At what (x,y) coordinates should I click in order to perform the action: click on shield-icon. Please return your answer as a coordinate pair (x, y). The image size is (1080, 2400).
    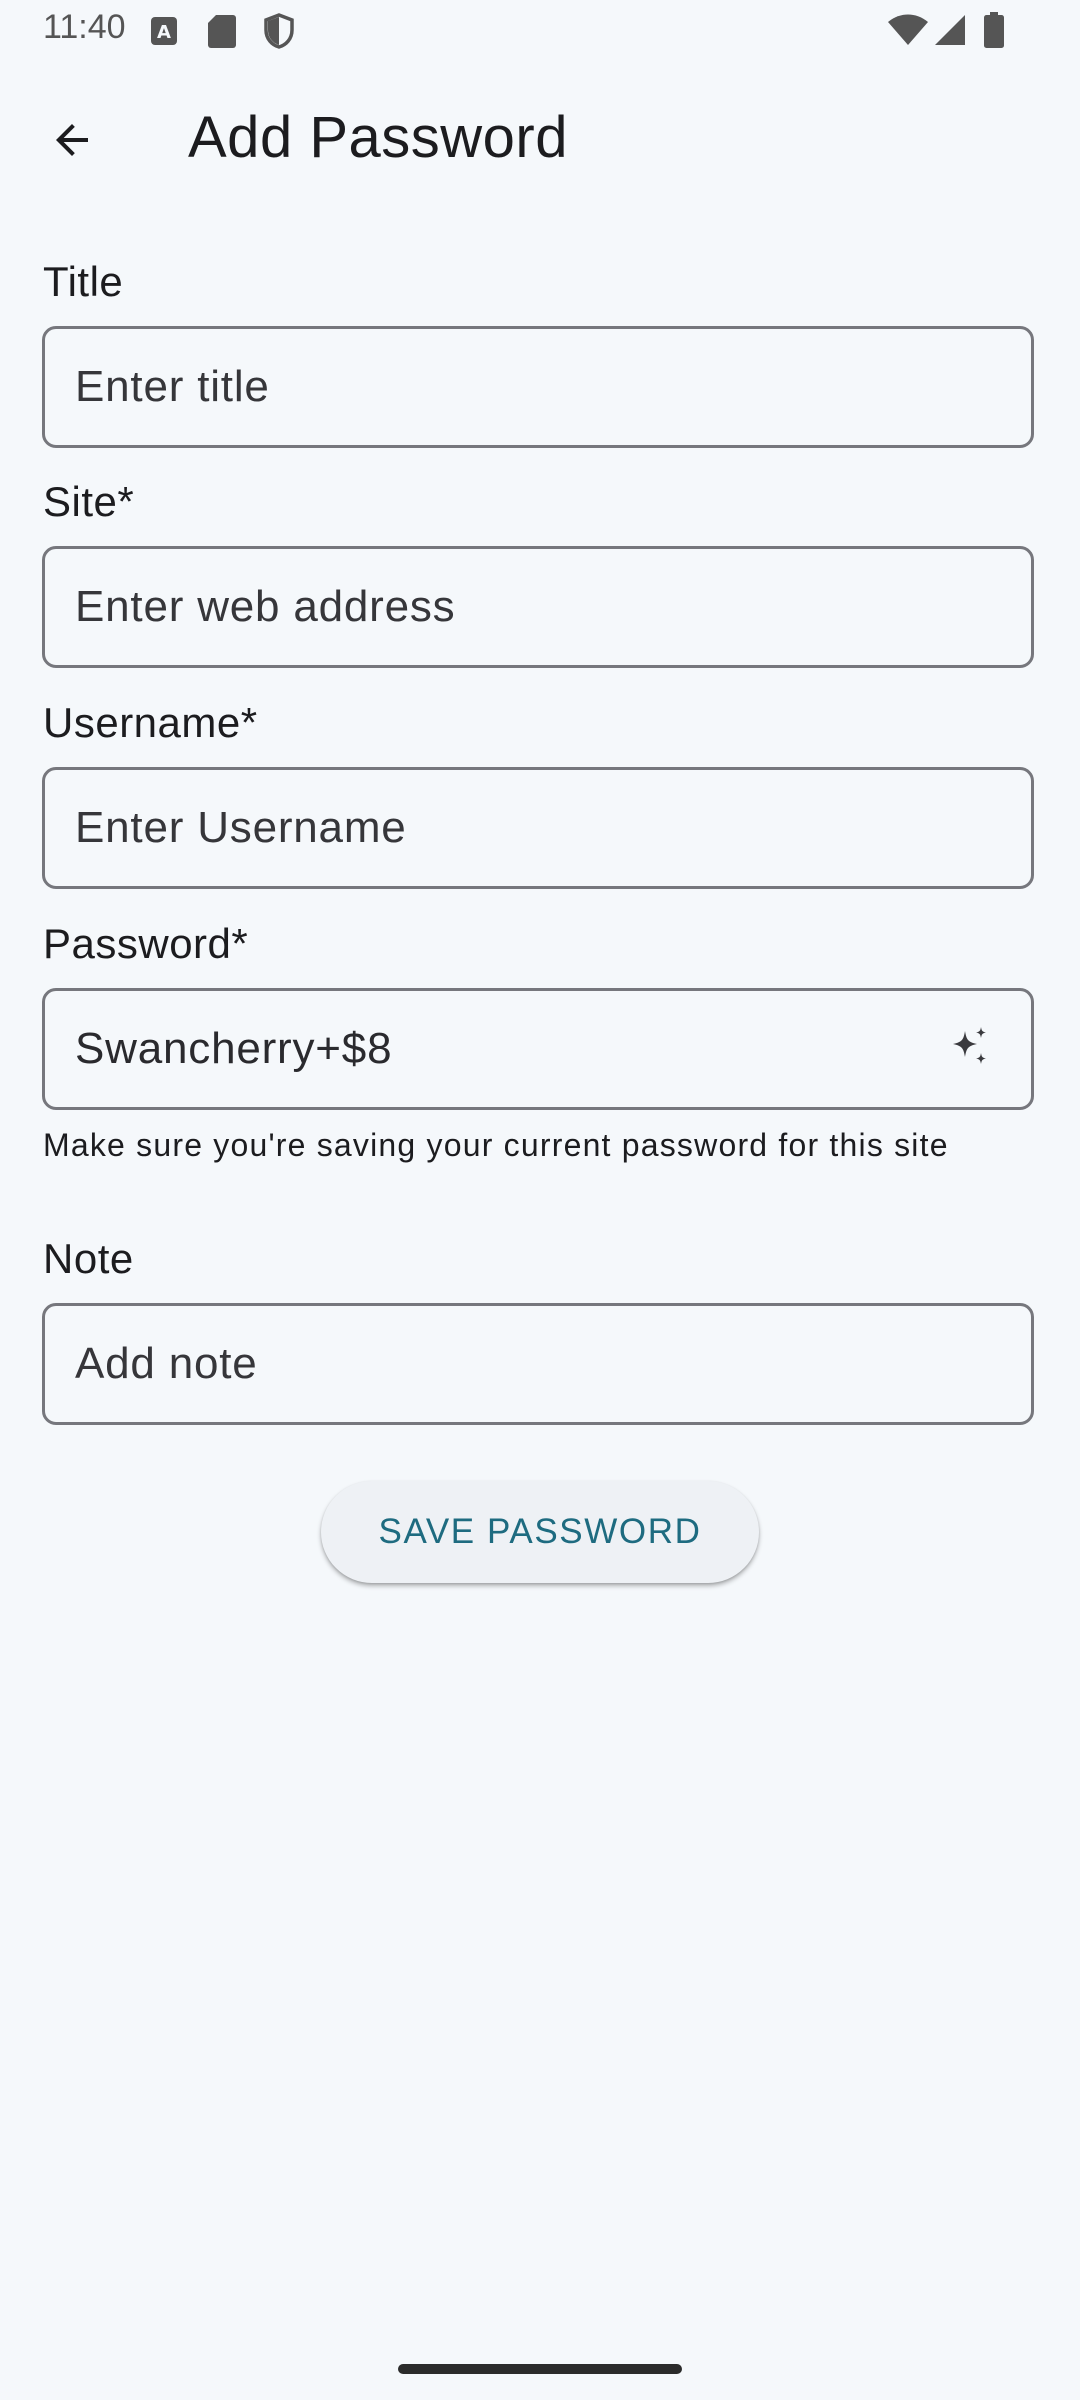
    Looking at the image, I should click on (279, 33).